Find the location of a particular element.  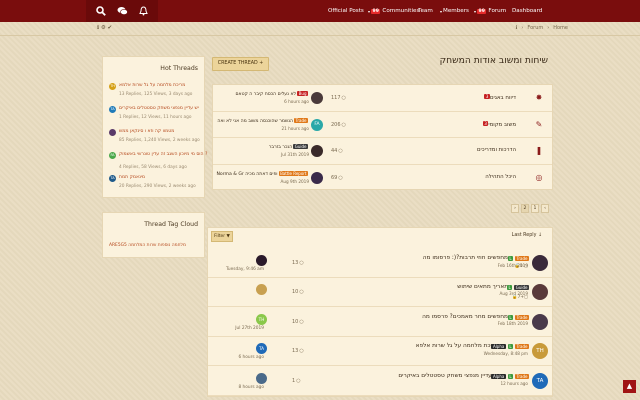

prefix-tag: Trade is located at coordinates (522, 317).